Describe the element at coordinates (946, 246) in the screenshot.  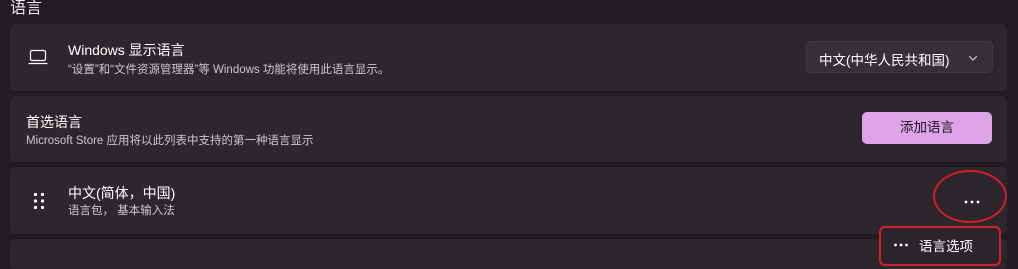
I see `language-options-label: 语言选项` at that location.